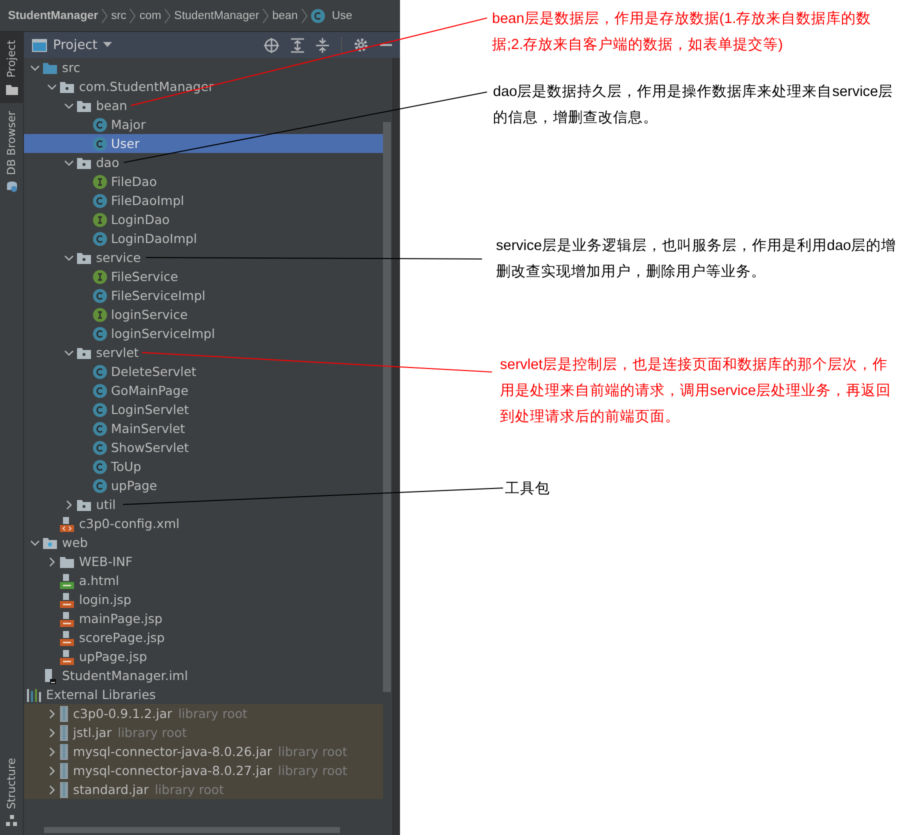 This screenshot has height=835, width=923. What do you see at coordinates (203, 561) in the screenshot?
I see `tree-item: WEB-INF` at bounding box center [203, 561].